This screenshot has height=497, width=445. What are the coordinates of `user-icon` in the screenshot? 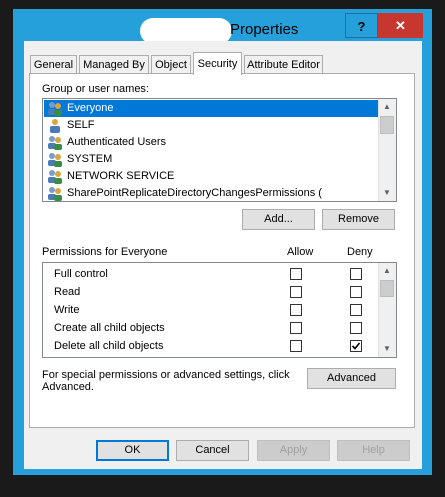 It's located at (55, 126).